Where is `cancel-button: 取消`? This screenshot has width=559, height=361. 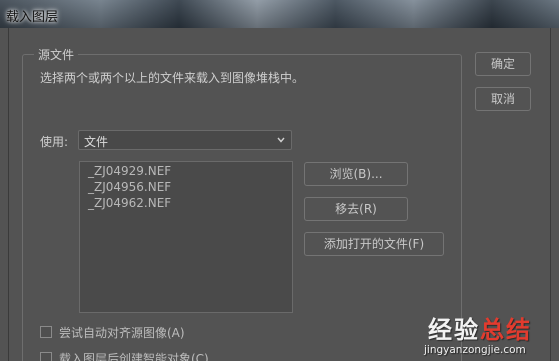 cancel-button: 取消 is located at coordinates (503, 99).